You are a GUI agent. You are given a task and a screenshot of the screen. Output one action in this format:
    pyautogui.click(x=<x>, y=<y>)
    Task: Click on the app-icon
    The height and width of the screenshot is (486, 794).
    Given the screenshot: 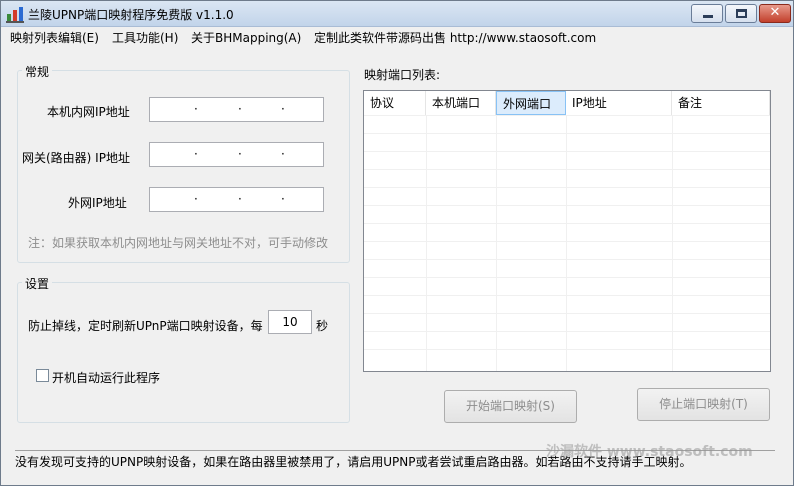 What is the action you would take?
    pyautogui.click(x=15, y=15)
    